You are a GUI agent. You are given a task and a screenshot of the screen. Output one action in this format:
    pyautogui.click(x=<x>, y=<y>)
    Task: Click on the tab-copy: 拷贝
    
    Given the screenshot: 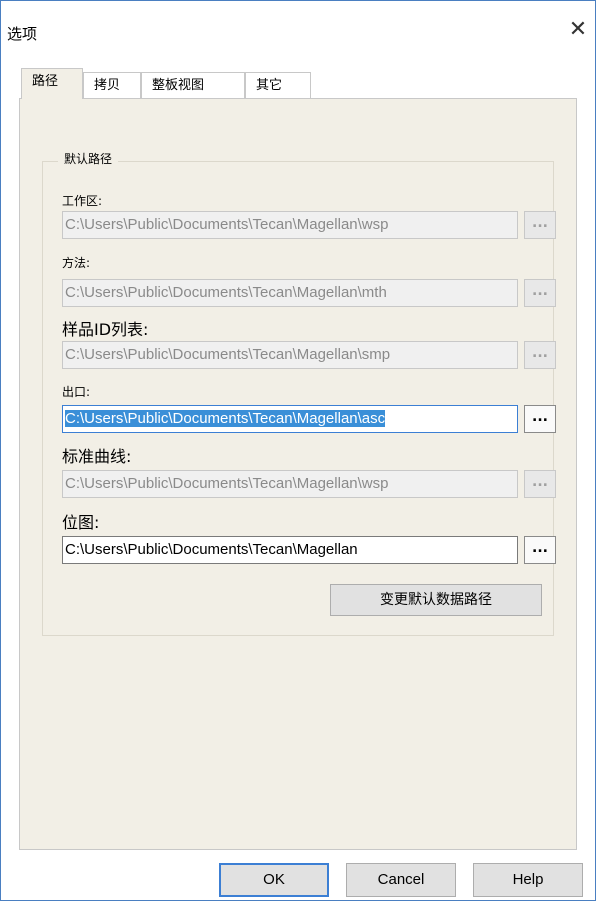 What is the action you would take?
    pyautogui.click(x=112, y=85)
    